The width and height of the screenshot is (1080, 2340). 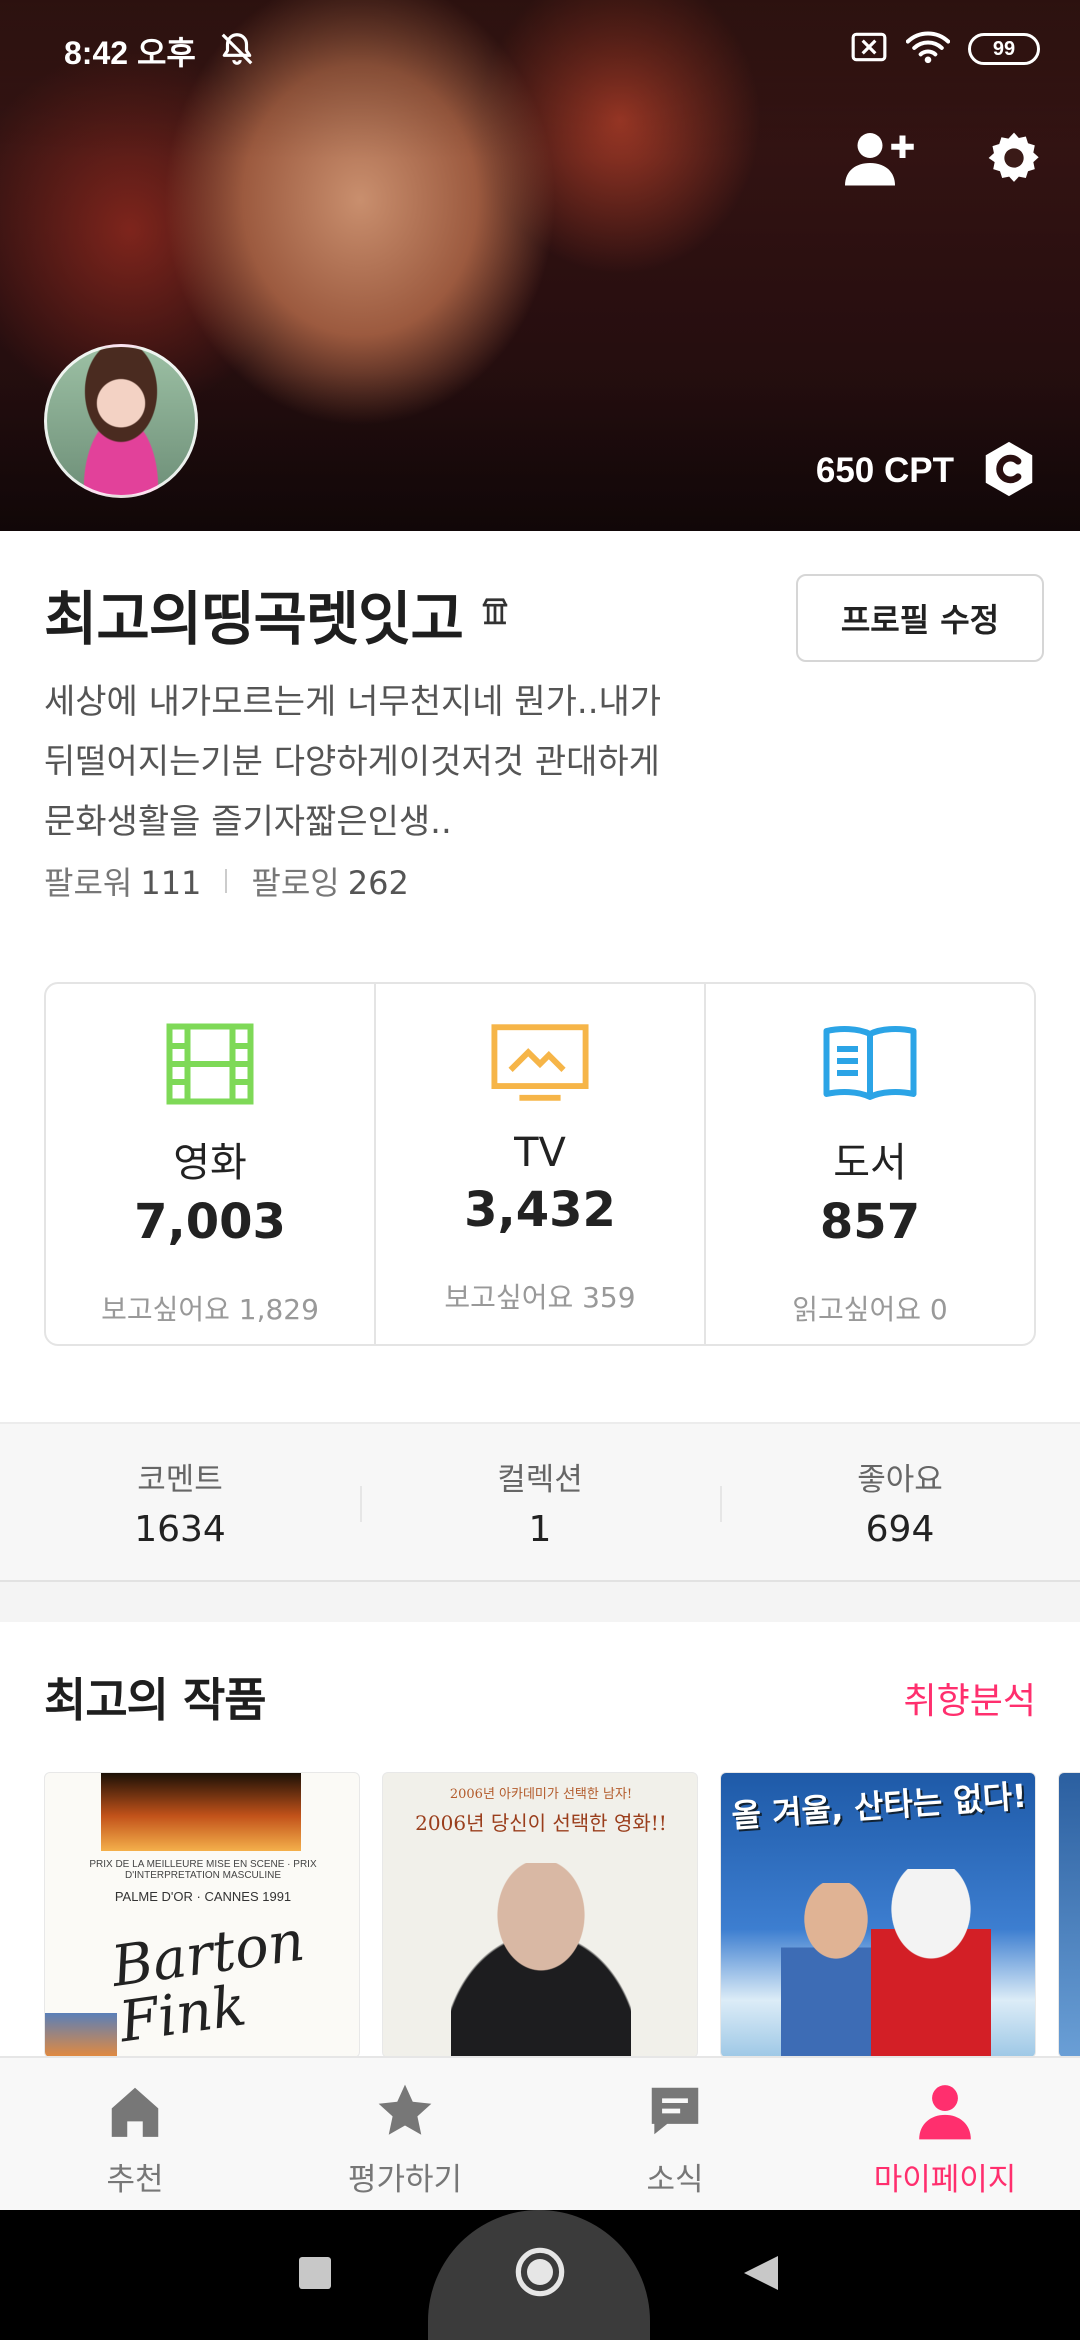 I want to click on profile-avatar, so click(x=121, y=421).